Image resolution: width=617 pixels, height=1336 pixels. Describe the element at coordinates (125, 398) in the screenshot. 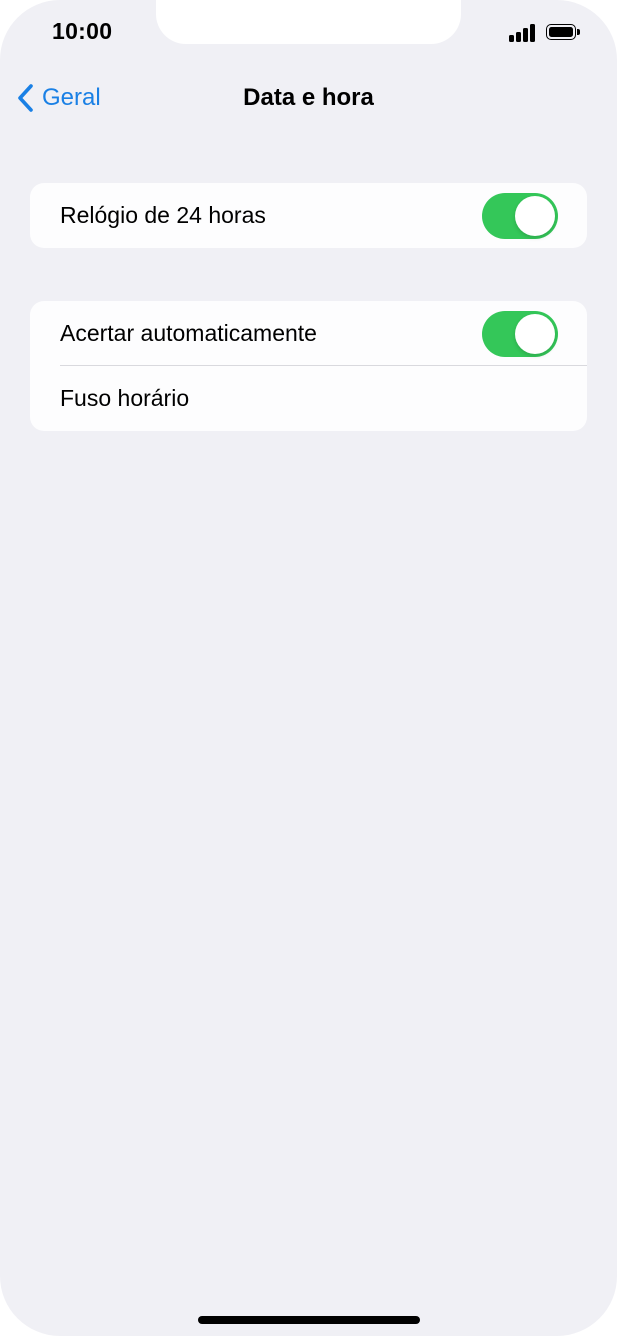

I see `row-label: Fuso horário` at that location.